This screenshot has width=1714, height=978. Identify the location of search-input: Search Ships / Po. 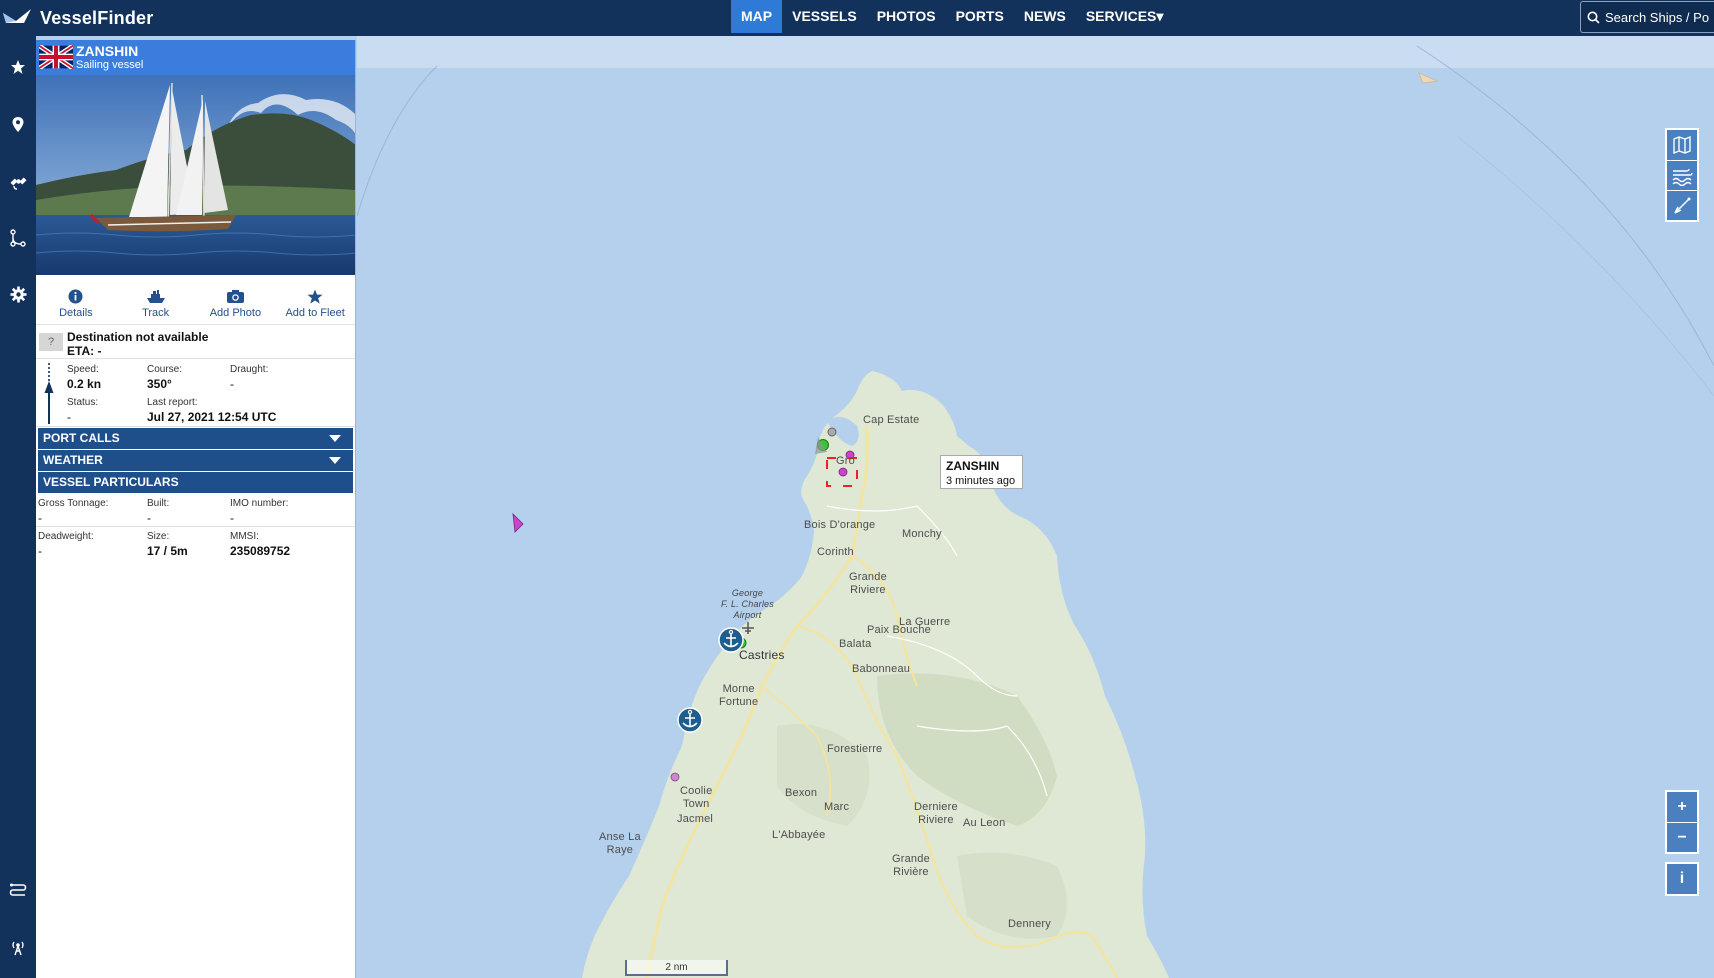
(1647, 17).